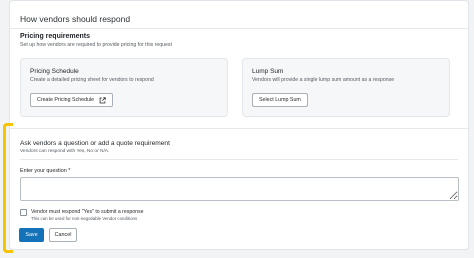 This screenshot has width=474, height=258. What do you see at coordinates (239, 189) in the screenshot?
I see `question-input` at bounding box center [239, 189].